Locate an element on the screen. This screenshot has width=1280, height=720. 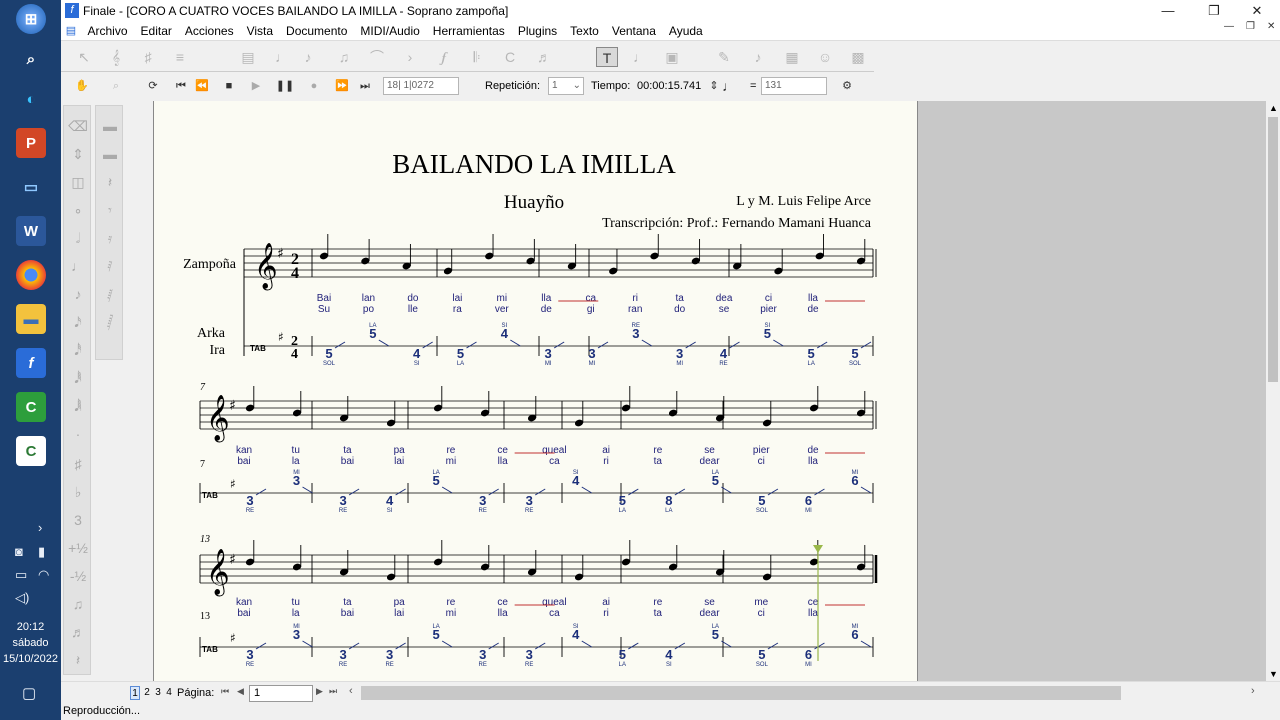
loop-icon: ⟳ is located at coordinates (153, 86).